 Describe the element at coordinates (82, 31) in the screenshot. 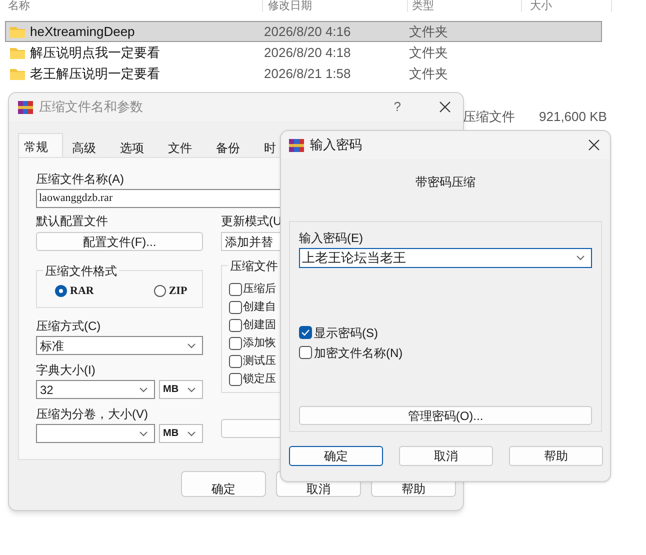

I see `file-name: heXtreamingDeep` at that location.